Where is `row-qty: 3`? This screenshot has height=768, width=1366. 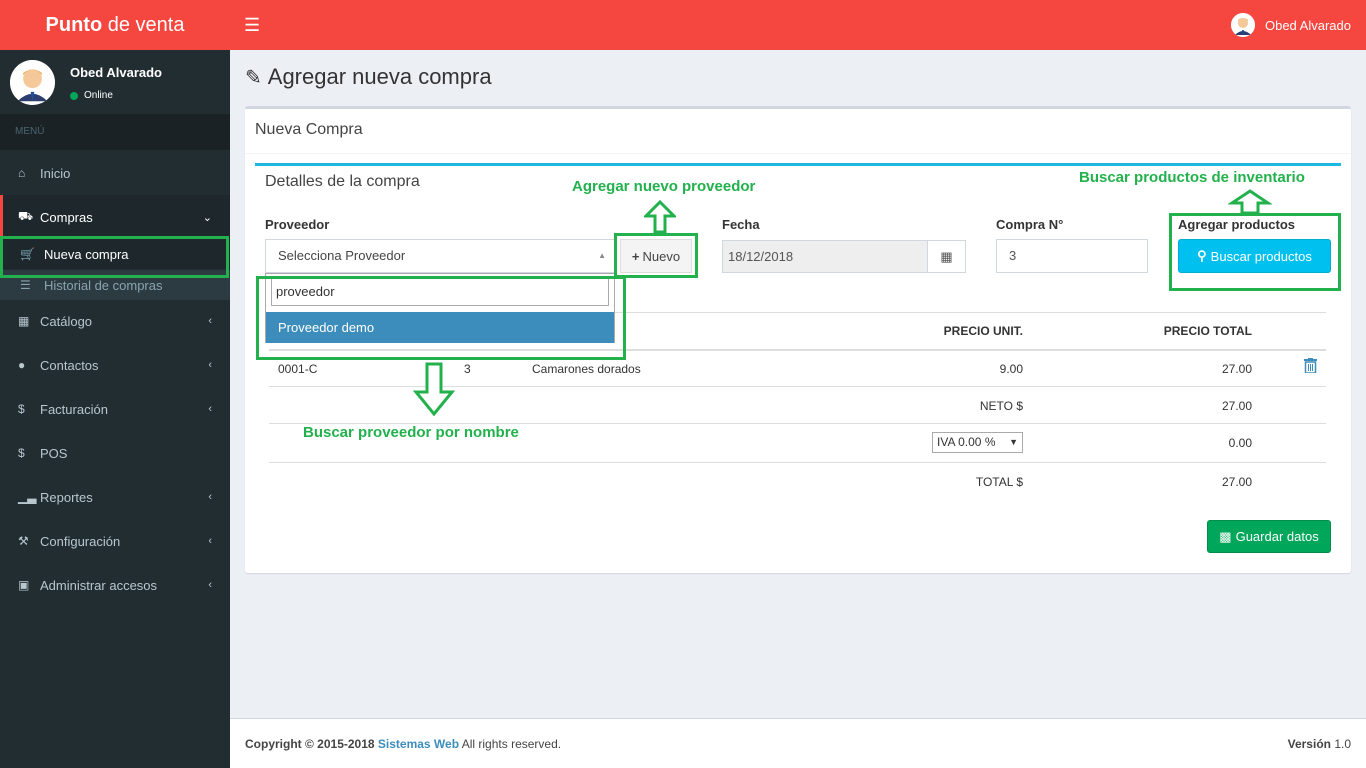
row-qty: 3 is located at coordinates (467, 369).